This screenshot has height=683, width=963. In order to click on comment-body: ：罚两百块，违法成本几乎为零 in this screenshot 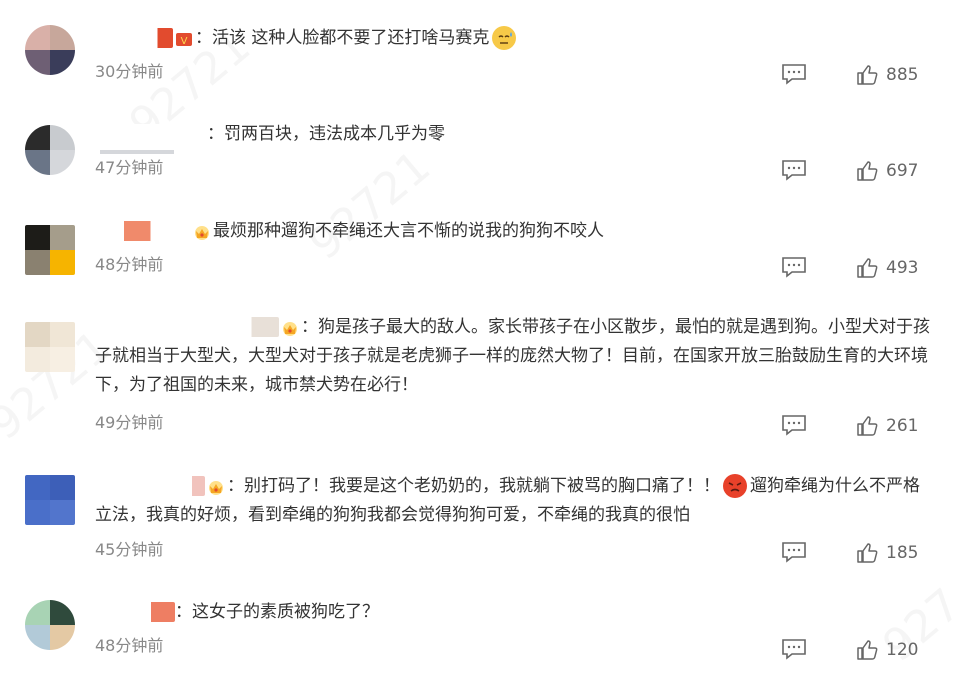, I will do `click(326, 134)`.